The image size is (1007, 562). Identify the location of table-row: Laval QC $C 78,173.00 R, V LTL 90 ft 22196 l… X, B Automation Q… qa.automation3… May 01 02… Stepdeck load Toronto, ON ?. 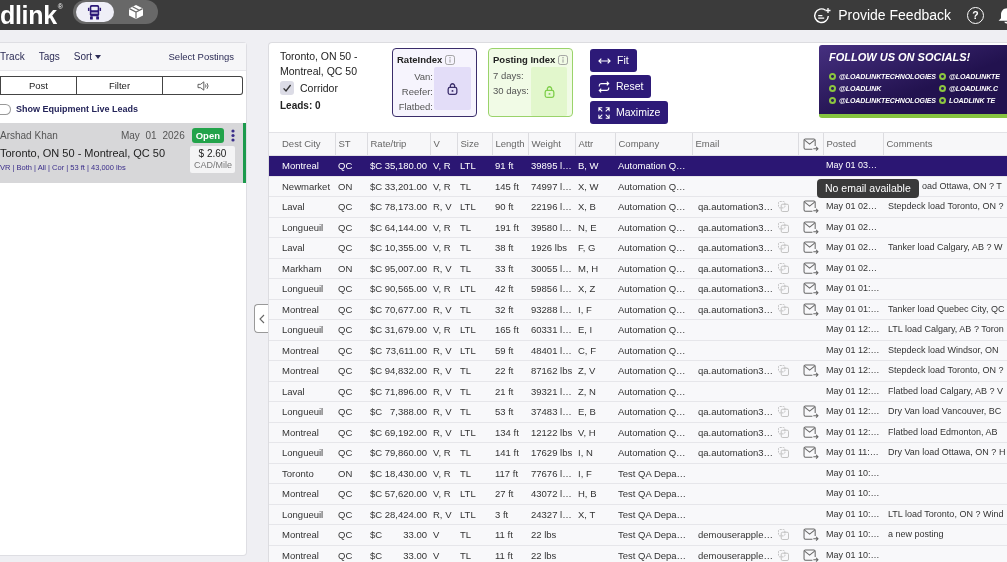
(638, 206).